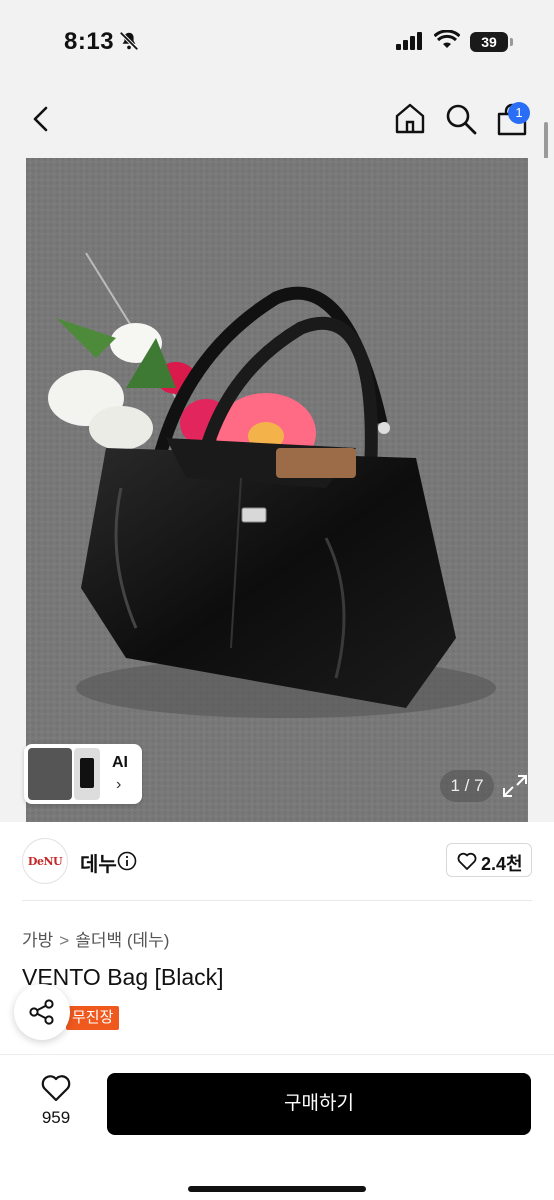  I want to click on status-time: 8:13, so click(89, 41).